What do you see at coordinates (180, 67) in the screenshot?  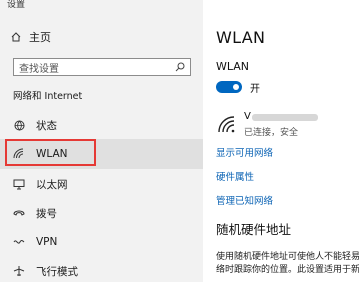 I see `search-icon` at bounding box center [180, 67].